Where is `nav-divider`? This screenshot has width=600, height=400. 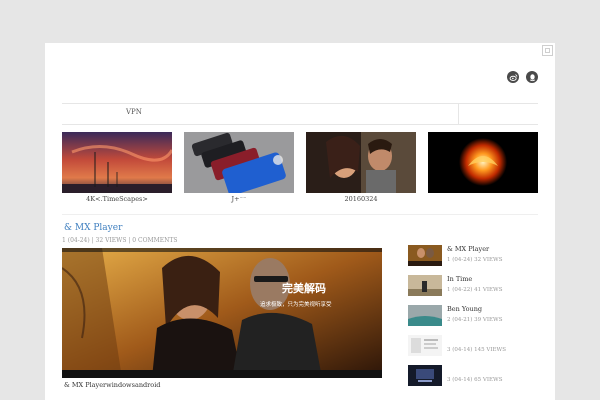
nav-divider is located at coordinates (458, 114).